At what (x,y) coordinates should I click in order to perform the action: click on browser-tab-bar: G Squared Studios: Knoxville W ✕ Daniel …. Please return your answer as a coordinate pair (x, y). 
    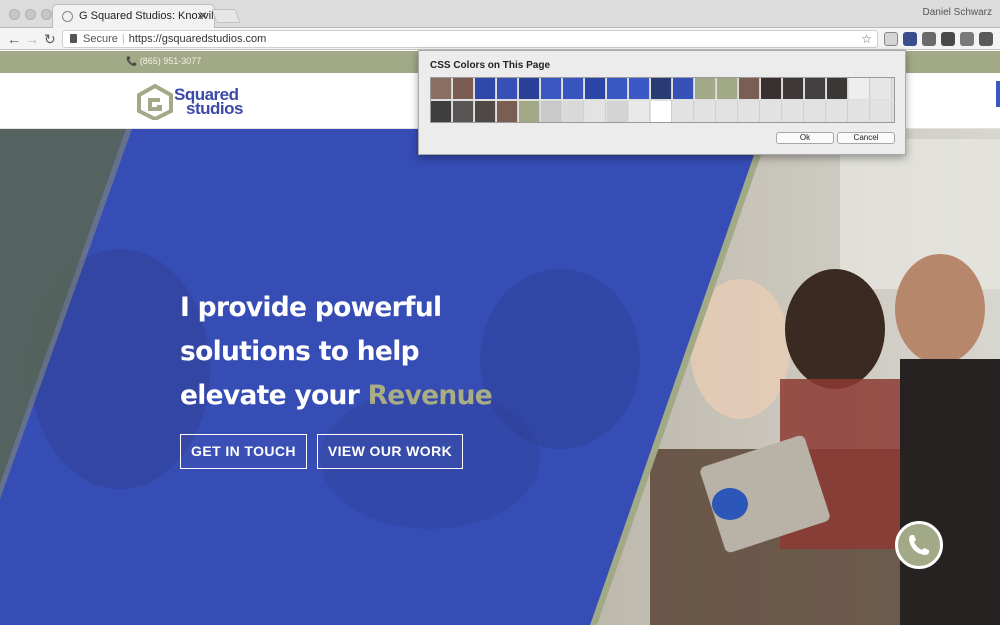
    Looking at the image, I should click on (500, 14).